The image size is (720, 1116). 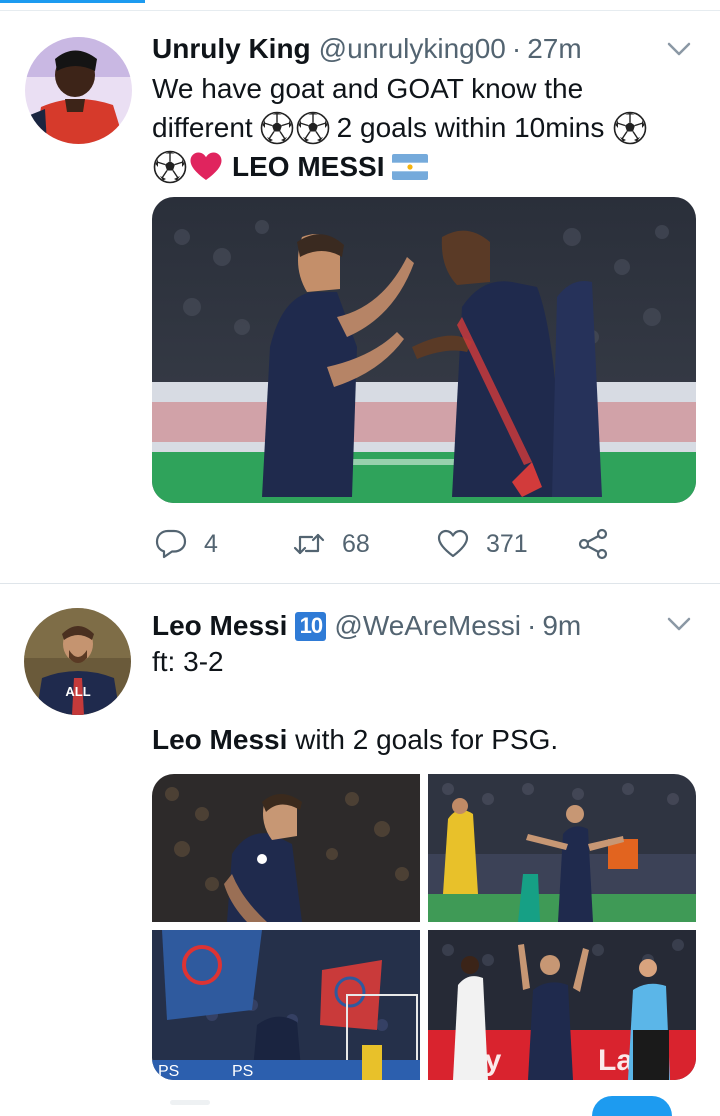 I want to click on author-name: Leo Messi, so click(x=219, y=626).